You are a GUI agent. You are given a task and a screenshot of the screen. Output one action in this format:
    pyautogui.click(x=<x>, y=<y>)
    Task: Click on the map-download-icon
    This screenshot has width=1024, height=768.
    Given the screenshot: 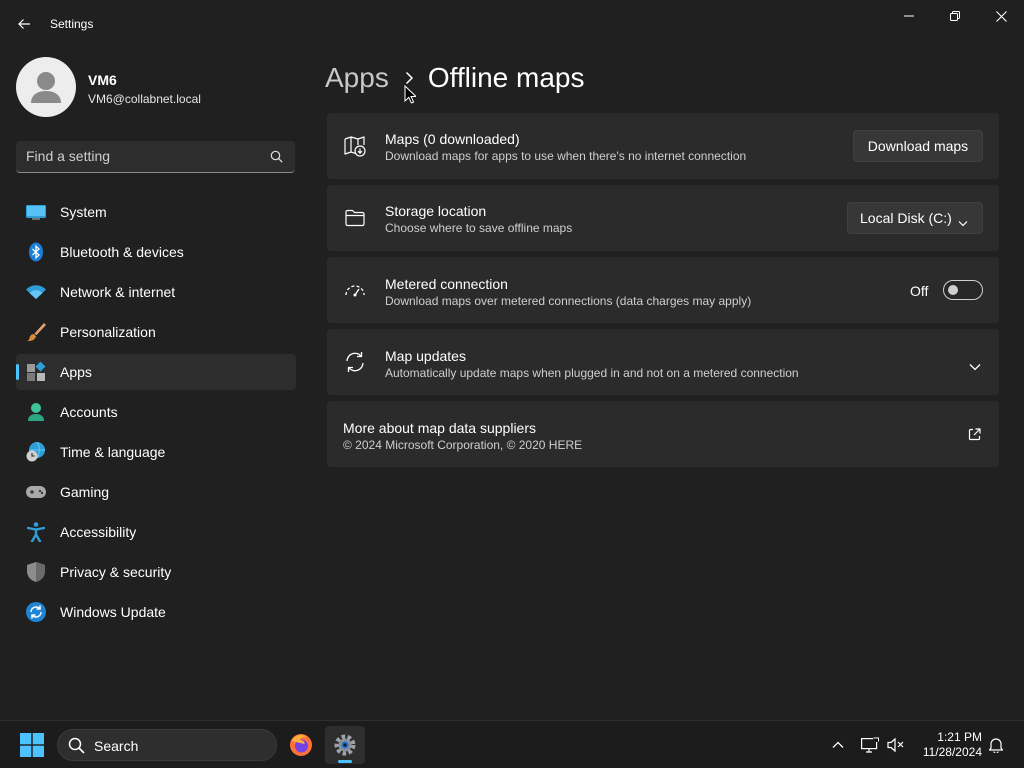 What is the action you would take?
    pyautogui.click(x=355, y=146)
    